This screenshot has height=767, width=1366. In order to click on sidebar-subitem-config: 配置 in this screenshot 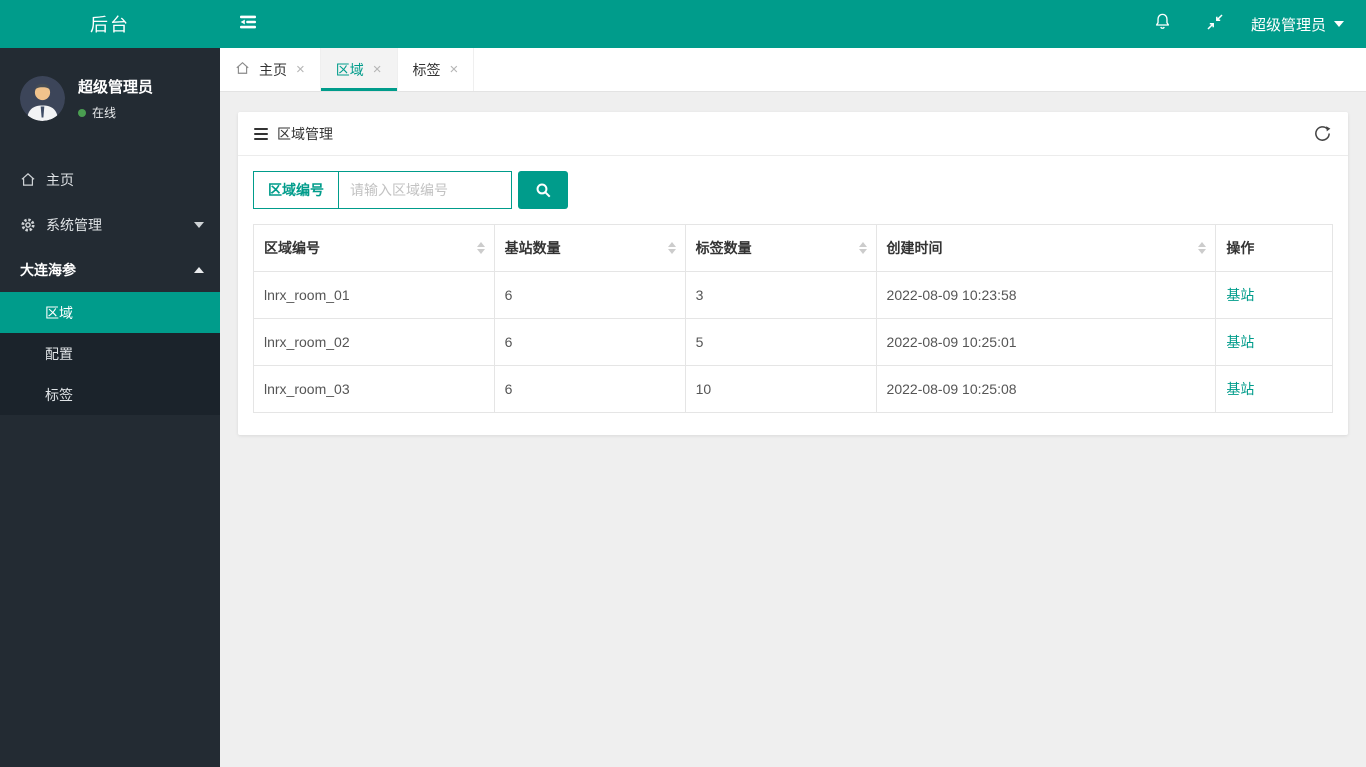, I will do `click(110, 353)`.